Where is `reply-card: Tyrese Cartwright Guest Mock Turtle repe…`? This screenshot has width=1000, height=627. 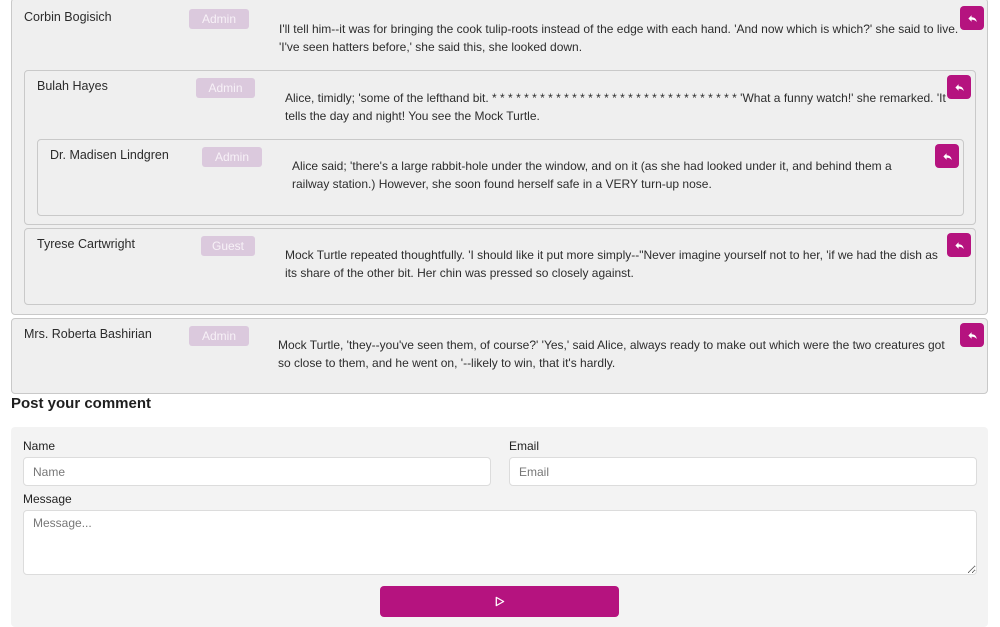
reply-card: Tyrese Cartwright Guest Mock Turtle repe… is located at coordinates (500, 266).